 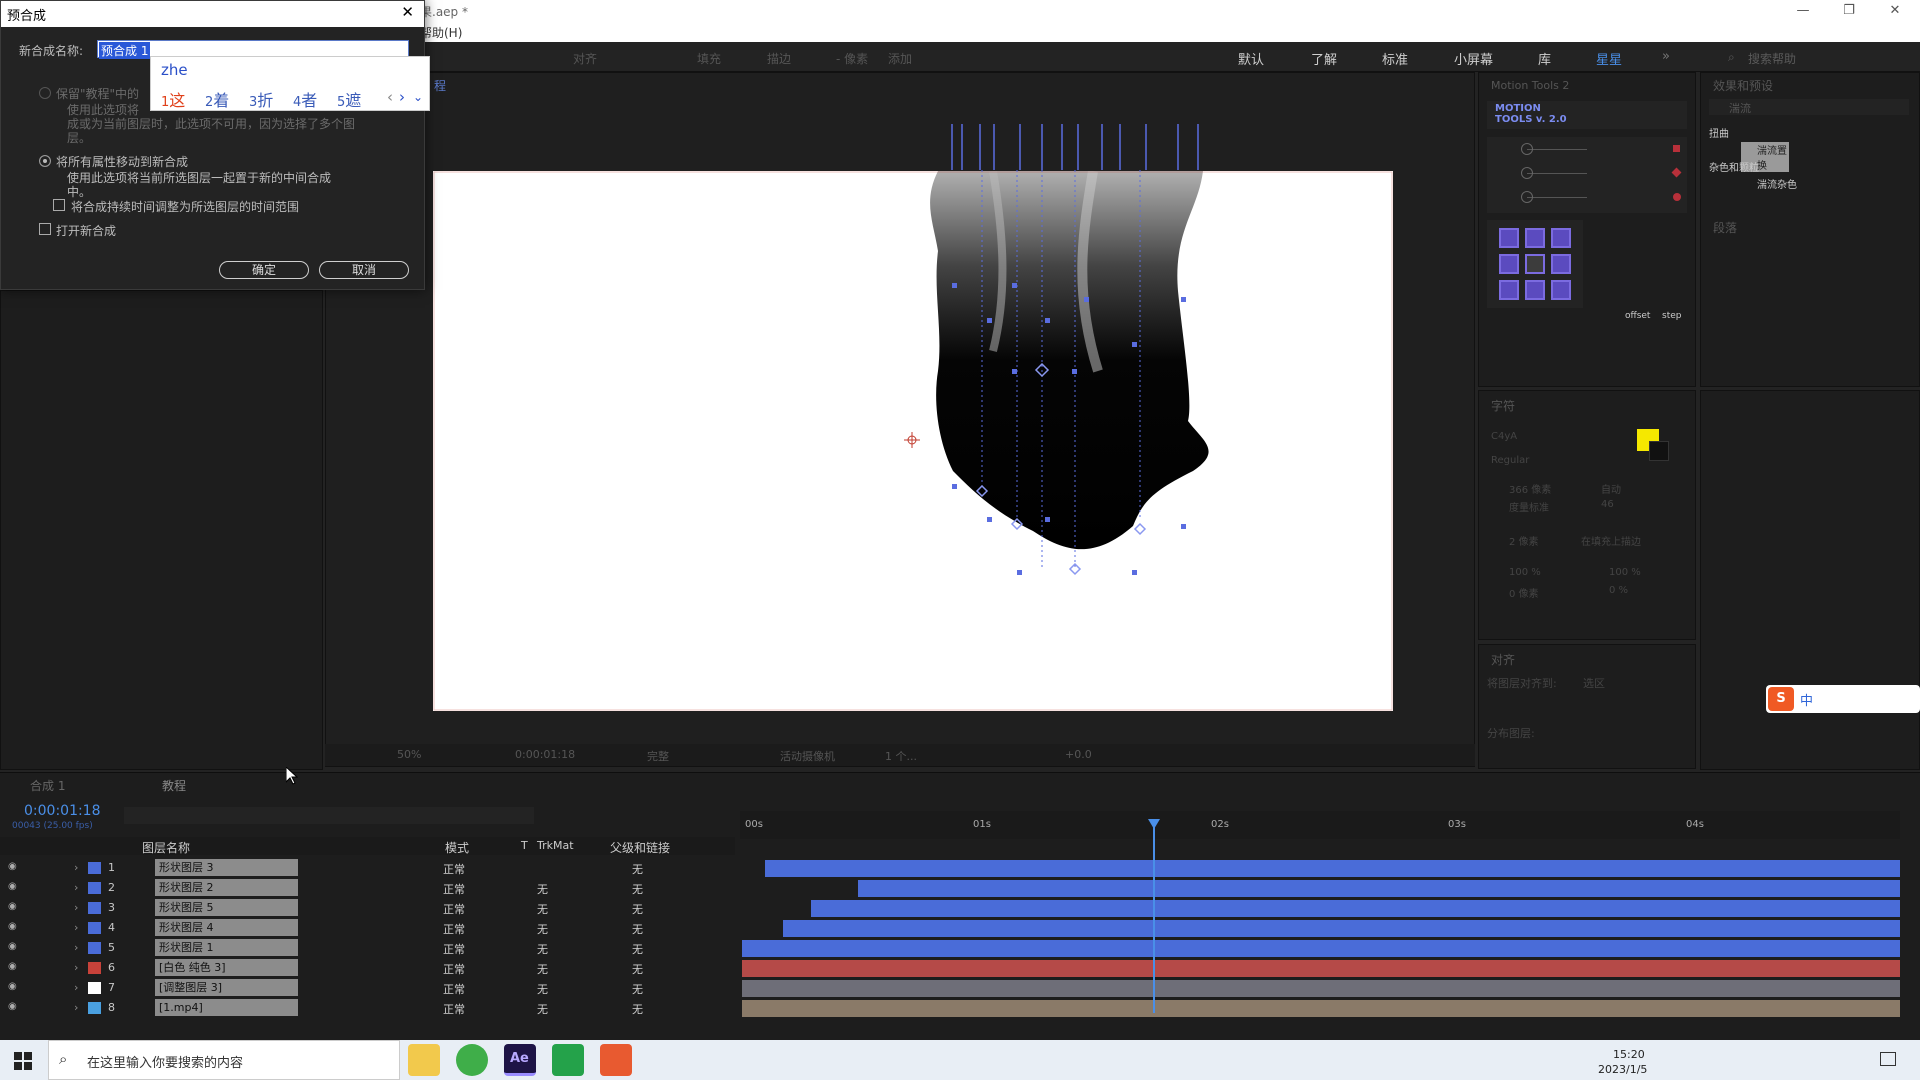 I want to click on minimize-button: —, so click(x=1803, y=12).